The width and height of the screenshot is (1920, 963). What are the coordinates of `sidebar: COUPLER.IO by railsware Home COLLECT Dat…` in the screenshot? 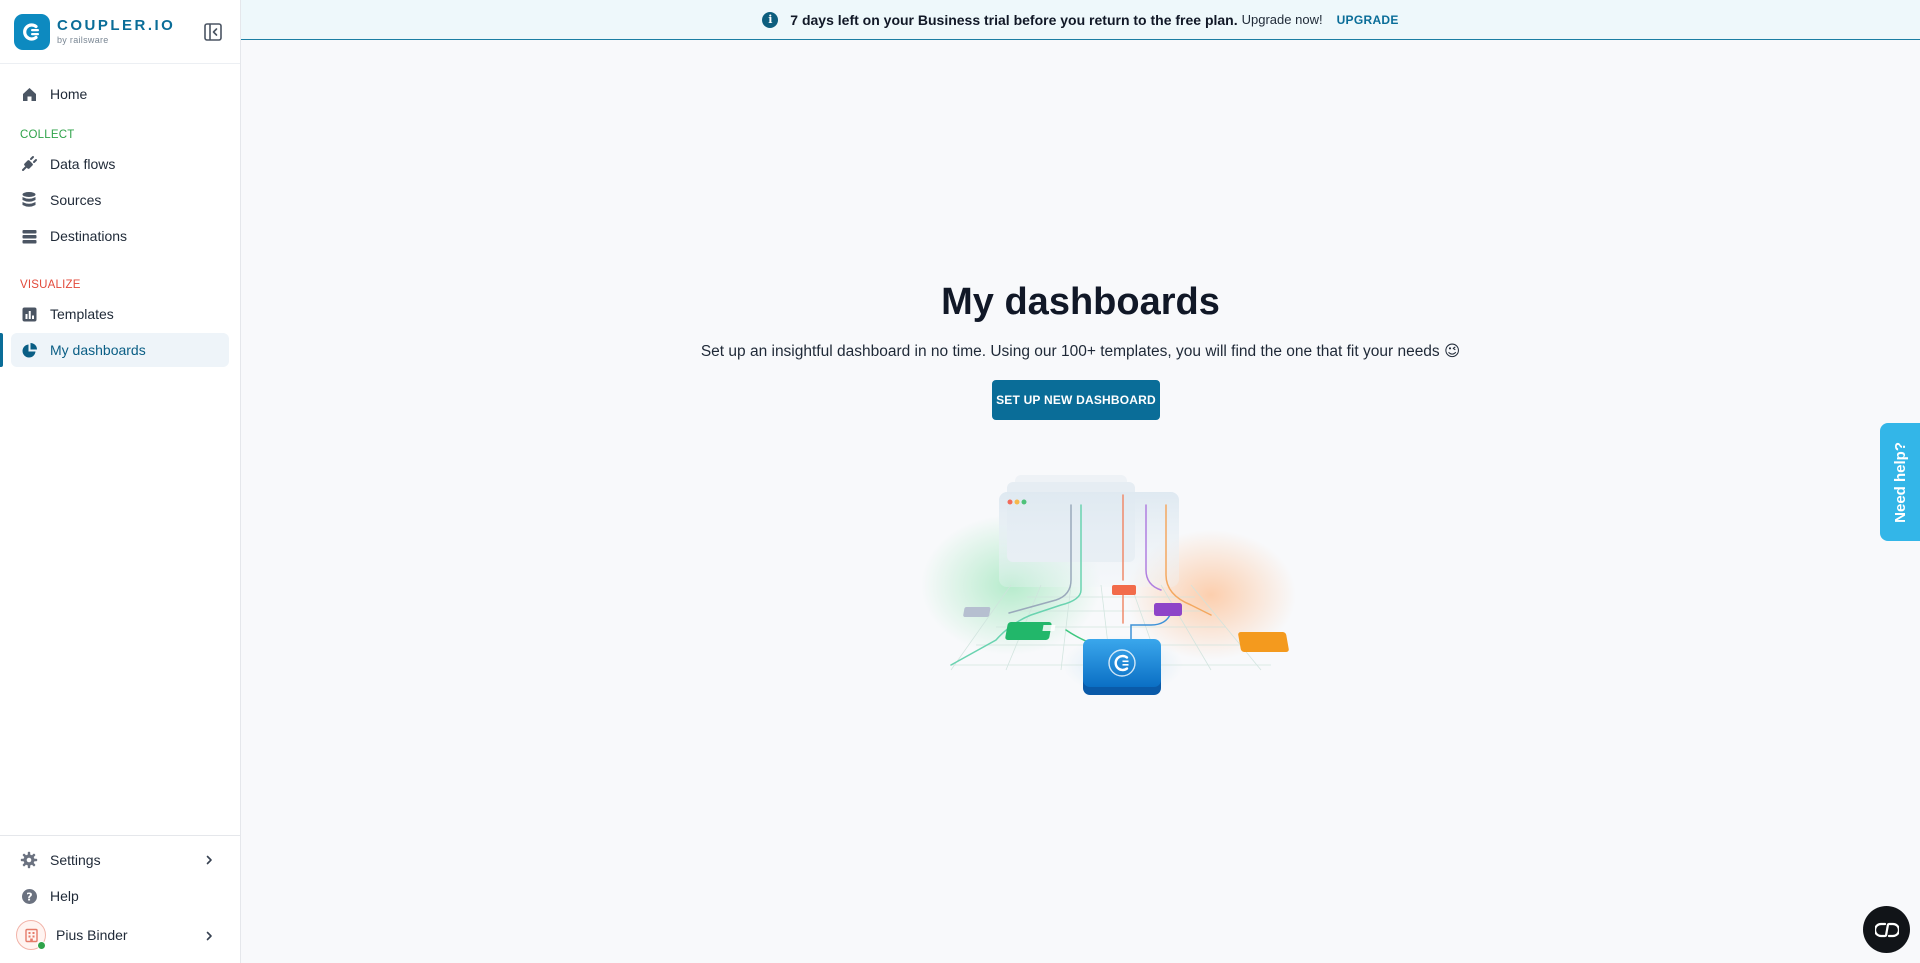 It's located at (120, 481).